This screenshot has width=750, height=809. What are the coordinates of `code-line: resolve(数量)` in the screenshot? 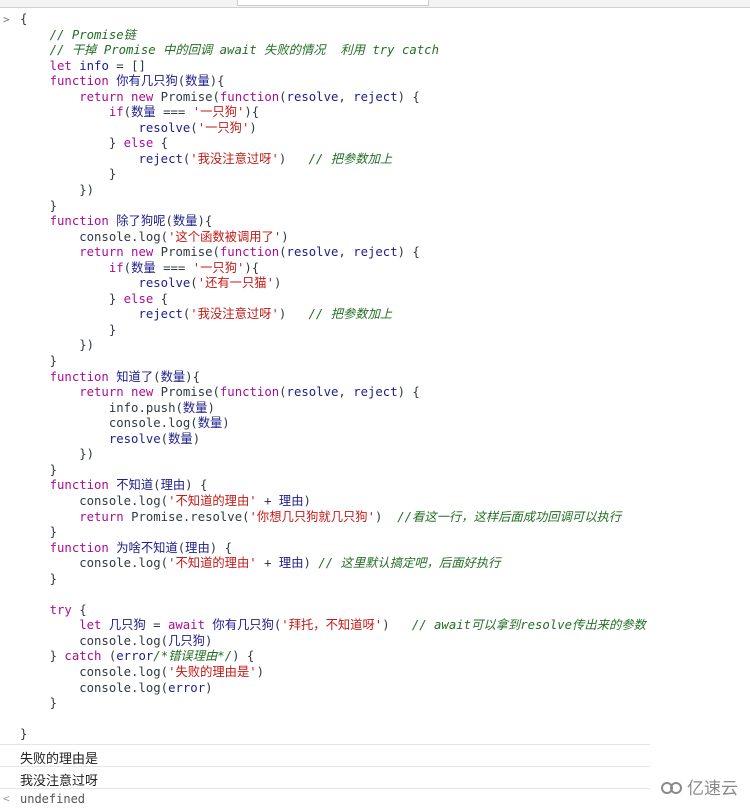 It's located at (333, 440).